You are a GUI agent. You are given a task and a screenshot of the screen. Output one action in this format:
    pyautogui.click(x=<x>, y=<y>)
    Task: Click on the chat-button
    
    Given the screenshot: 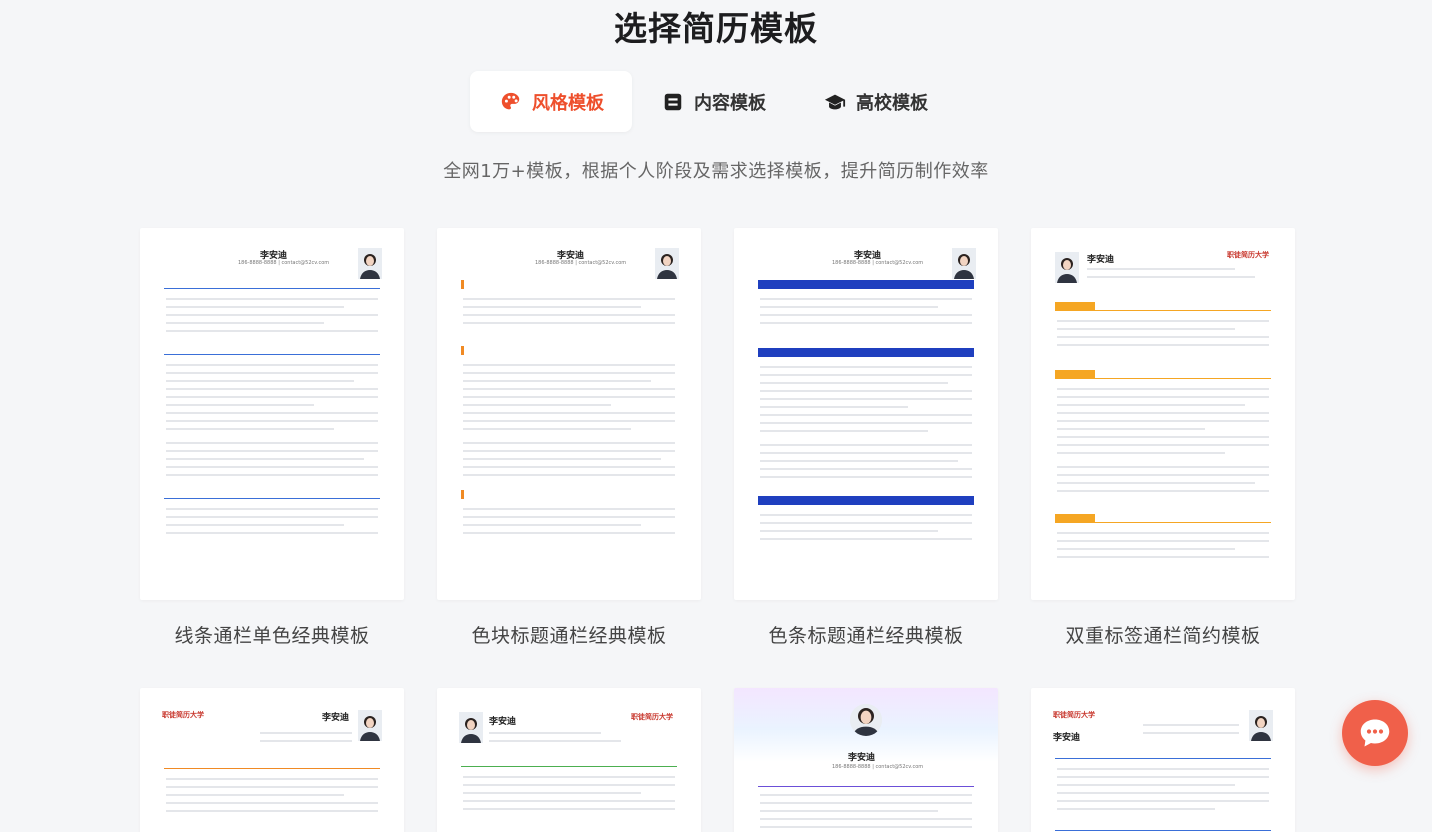 What is the action you would take?
    pyautogui.click(x=1375, y=733)
    